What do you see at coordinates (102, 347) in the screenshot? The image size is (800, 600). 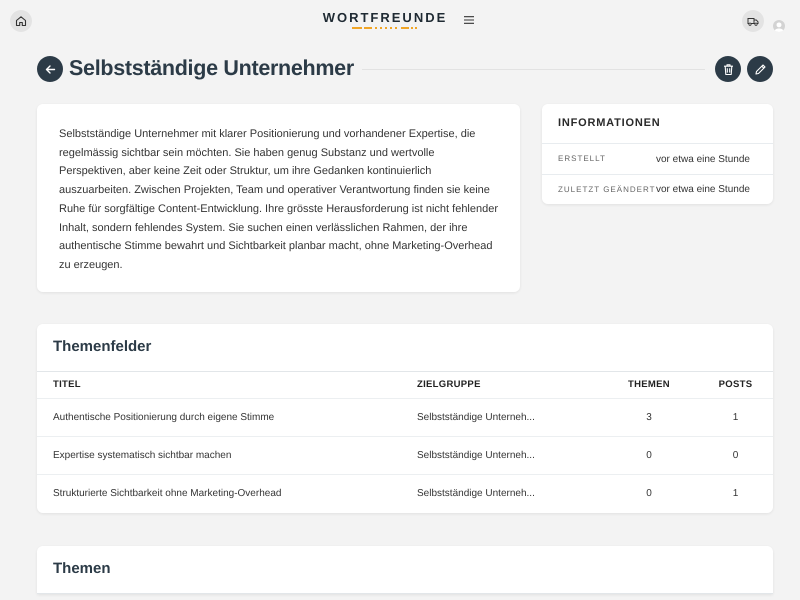 I see `section-title: Themenfelder` at bounding box center [102, 347].